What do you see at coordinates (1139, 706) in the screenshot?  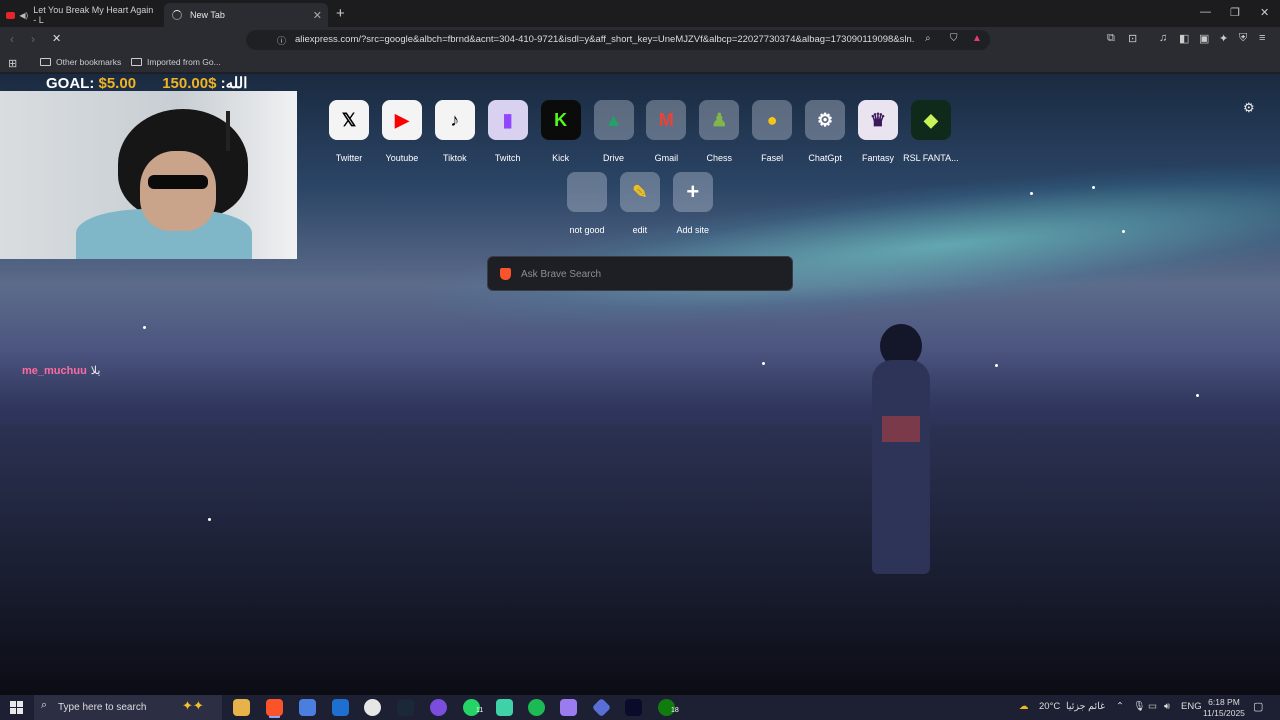 I see `microphone-icon: 🎙︎` at bounding box center [1139, 706].